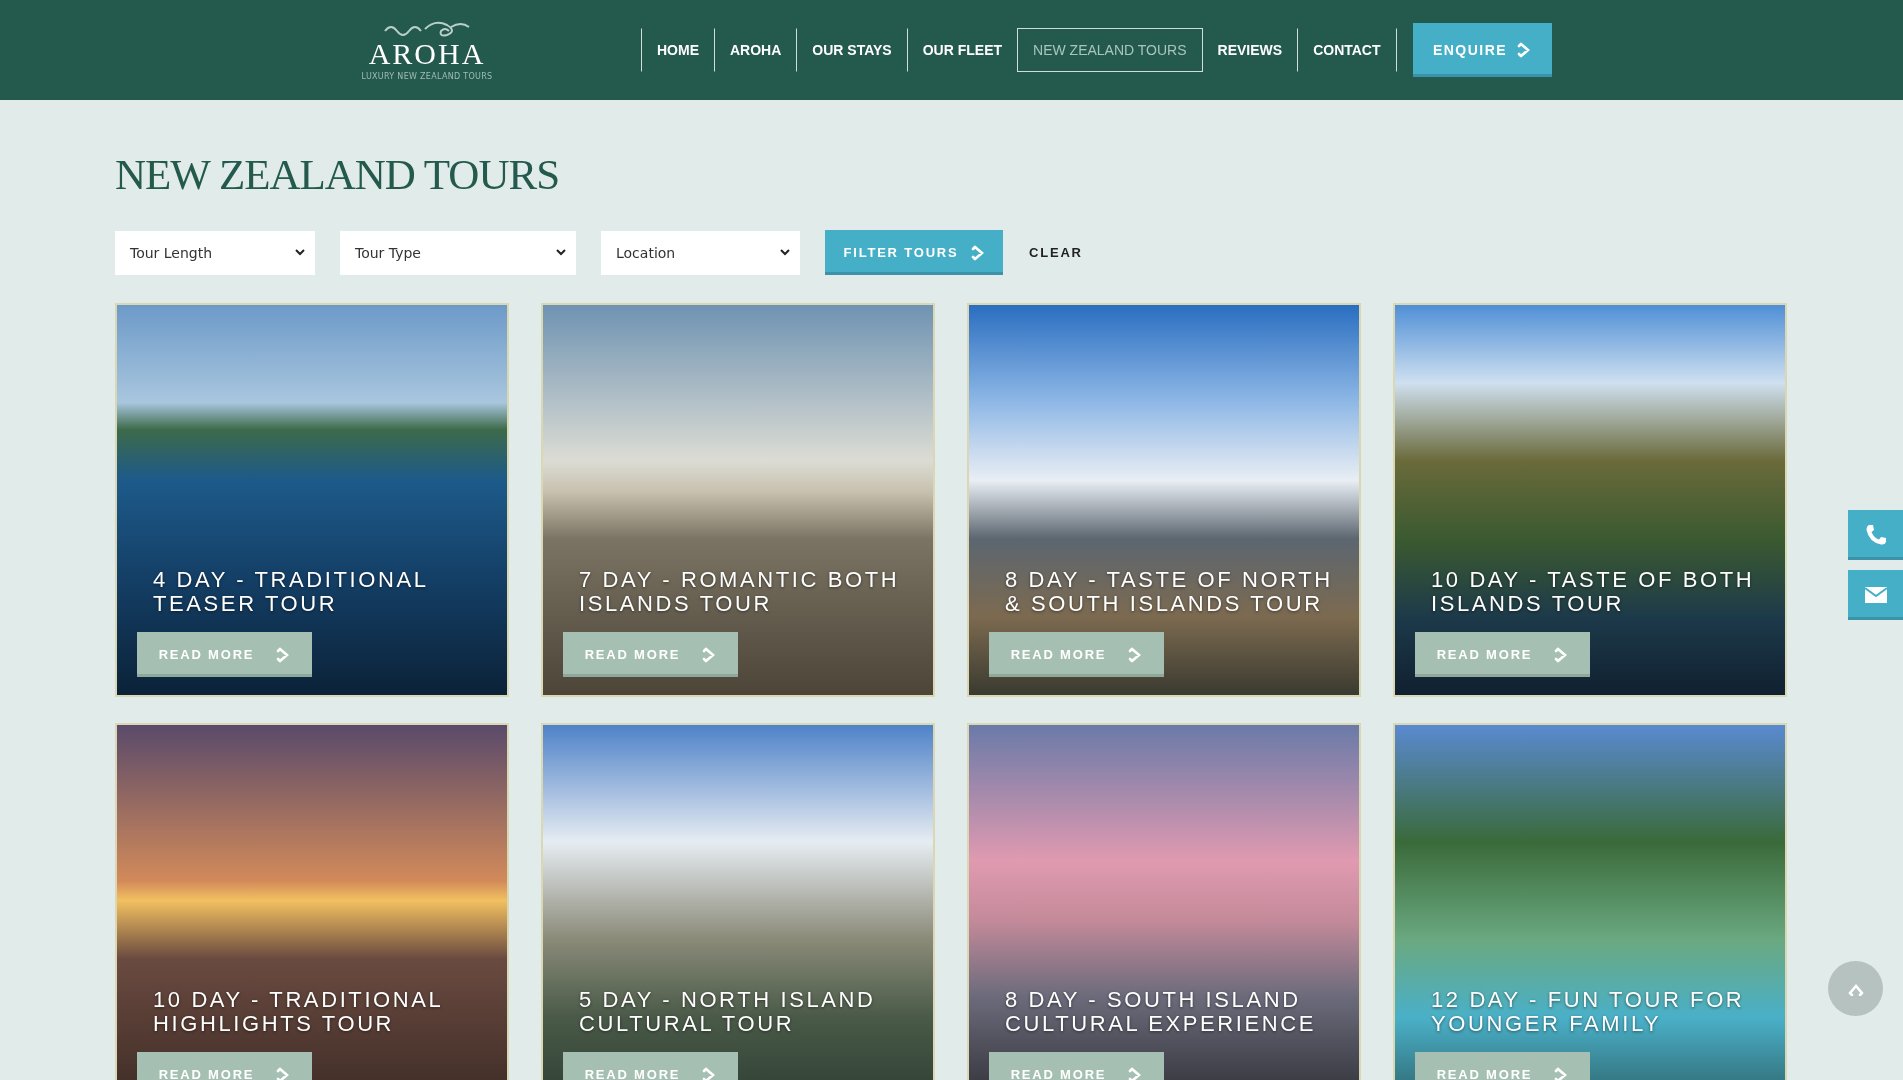 The height and width of the screenshot is (1080, 1903). Describe the element at coordinates (427, 76) in the screenshot. I see `logo-tagline: LUXURY NEW ZEALAND TOURS` at that location.